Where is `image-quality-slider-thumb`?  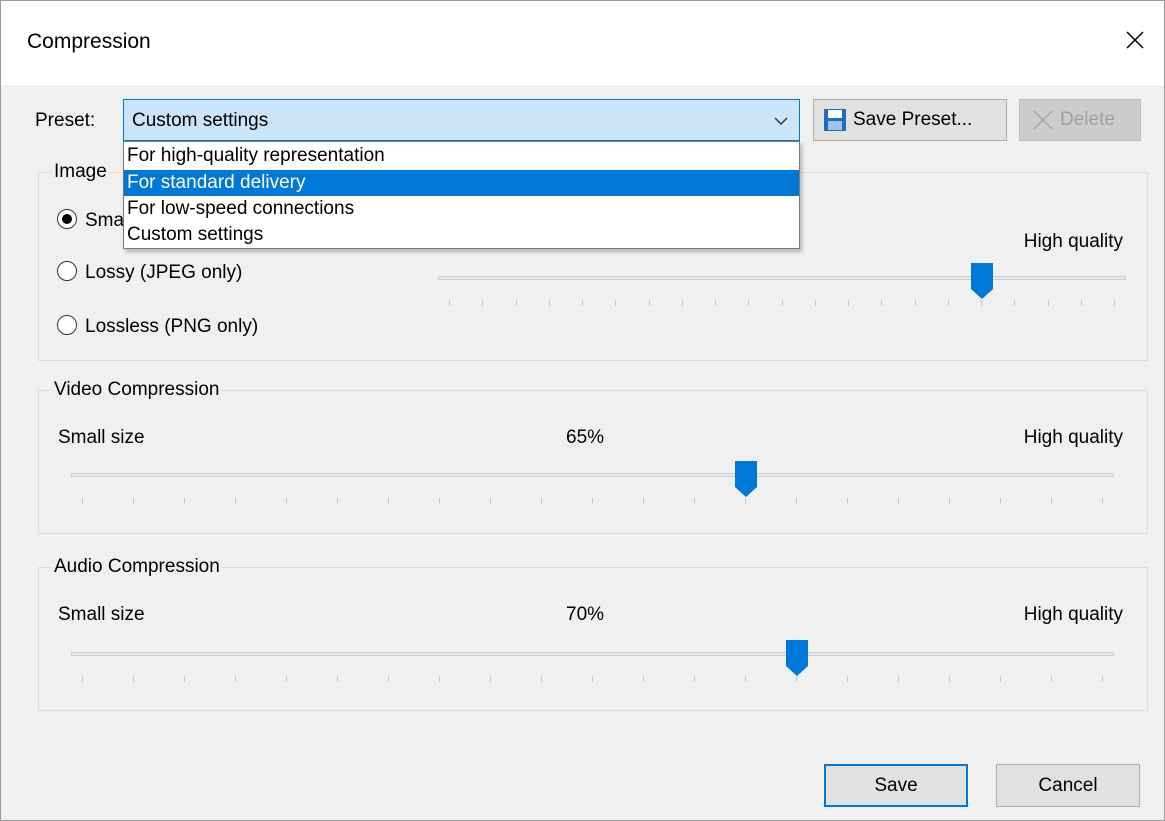 image-quality-slider-thumb is located at coordinates (982, 281).